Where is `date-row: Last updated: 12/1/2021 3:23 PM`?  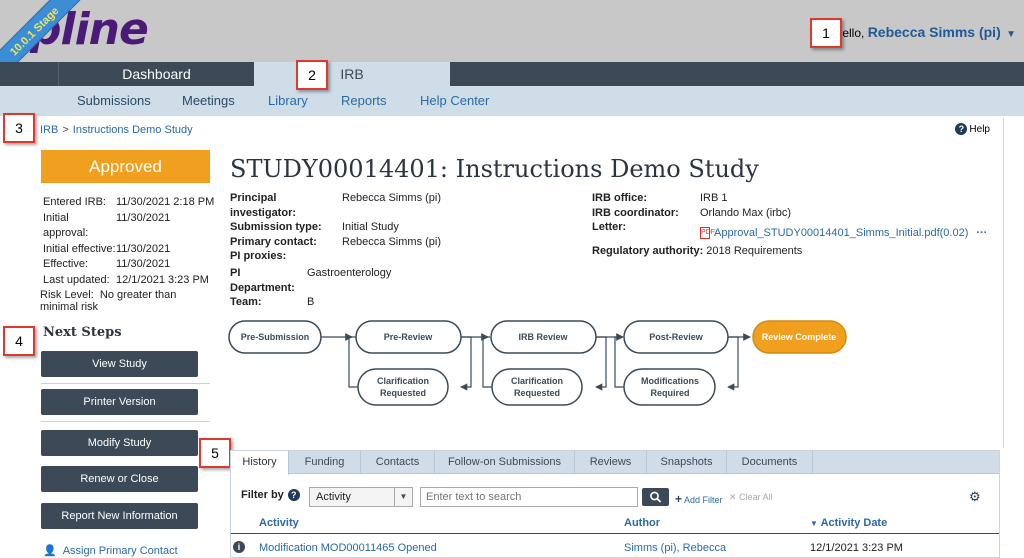
date-row: Last updated: 12/1/2021 3:23 PM is located at coordinates (128, 281).